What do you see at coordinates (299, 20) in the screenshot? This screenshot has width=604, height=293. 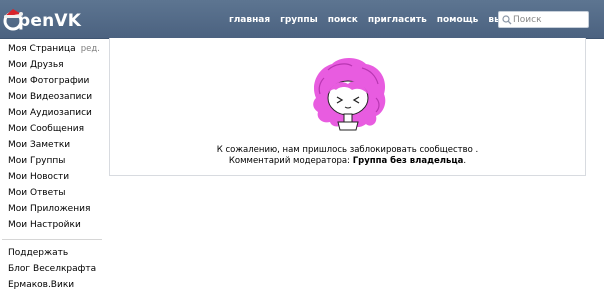 I see `nav-groups: группы` at bounding box center [299, 20].